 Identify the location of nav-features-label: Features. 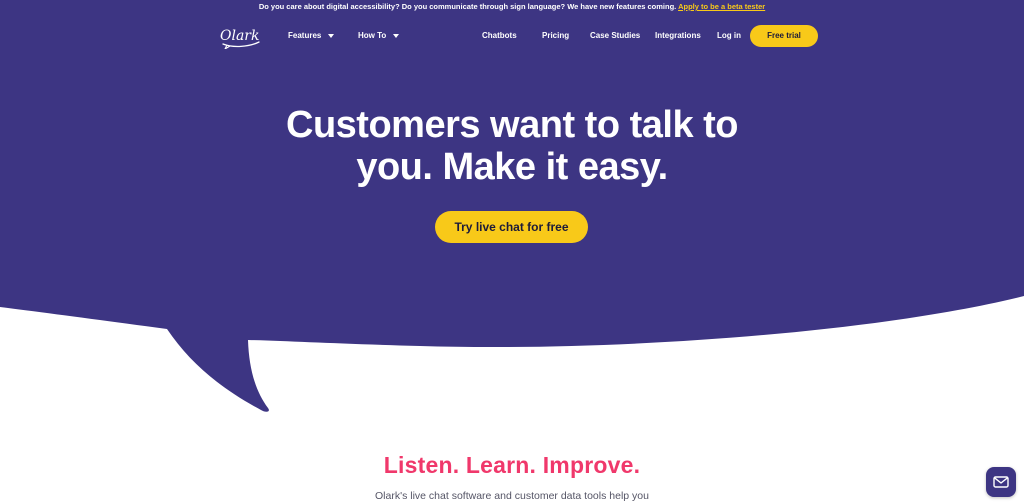
(305, 35).